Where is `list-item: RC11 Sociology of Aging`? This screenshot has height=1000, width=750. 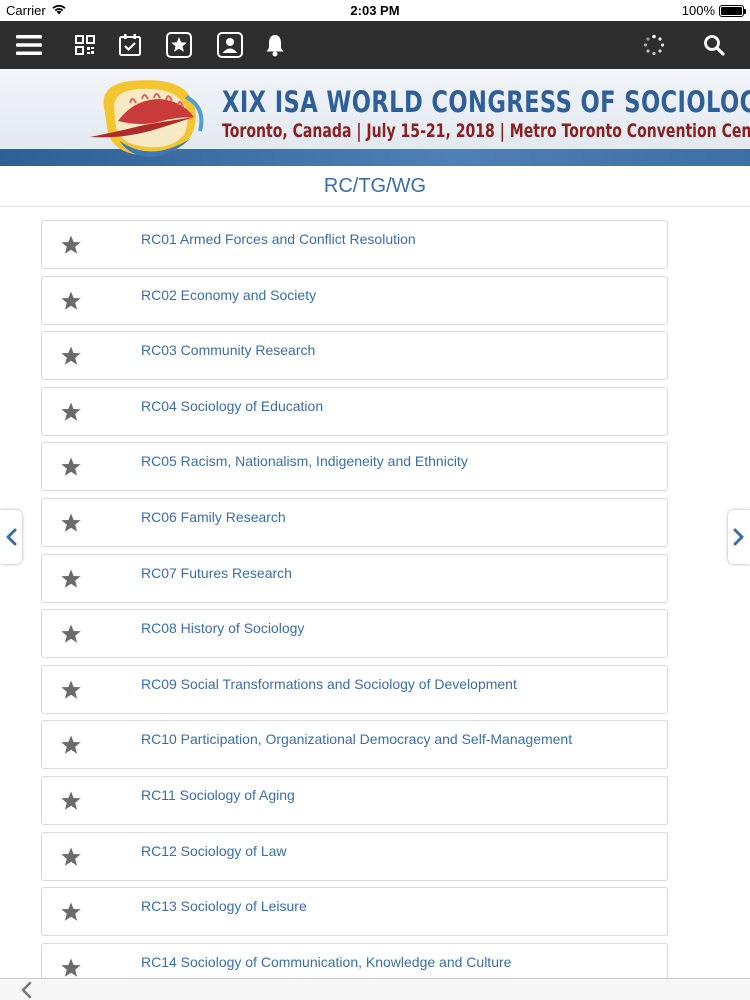
list-item: RC11 Sociology of Aging is located at coordinates (354, 800).